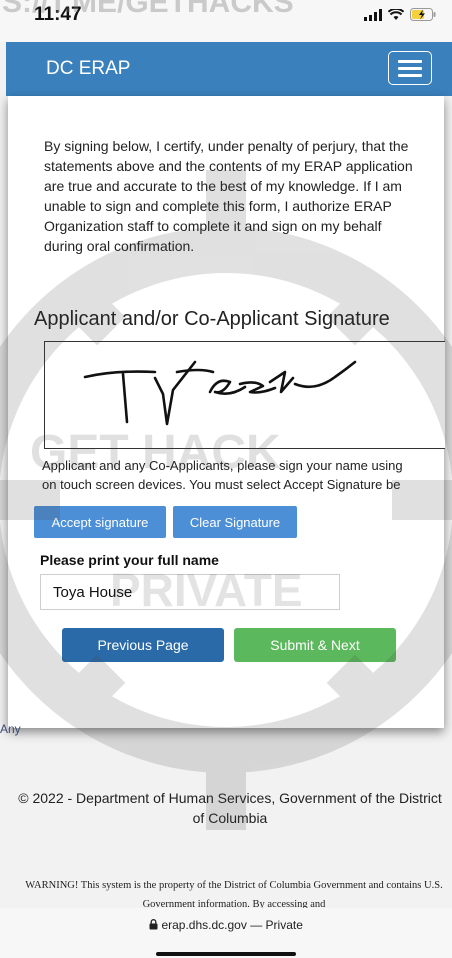  What do you see at coordinates (129, 560) in the screenshot?
I see `full-name-label: Please print your full name` at bounding box center [129, 560].